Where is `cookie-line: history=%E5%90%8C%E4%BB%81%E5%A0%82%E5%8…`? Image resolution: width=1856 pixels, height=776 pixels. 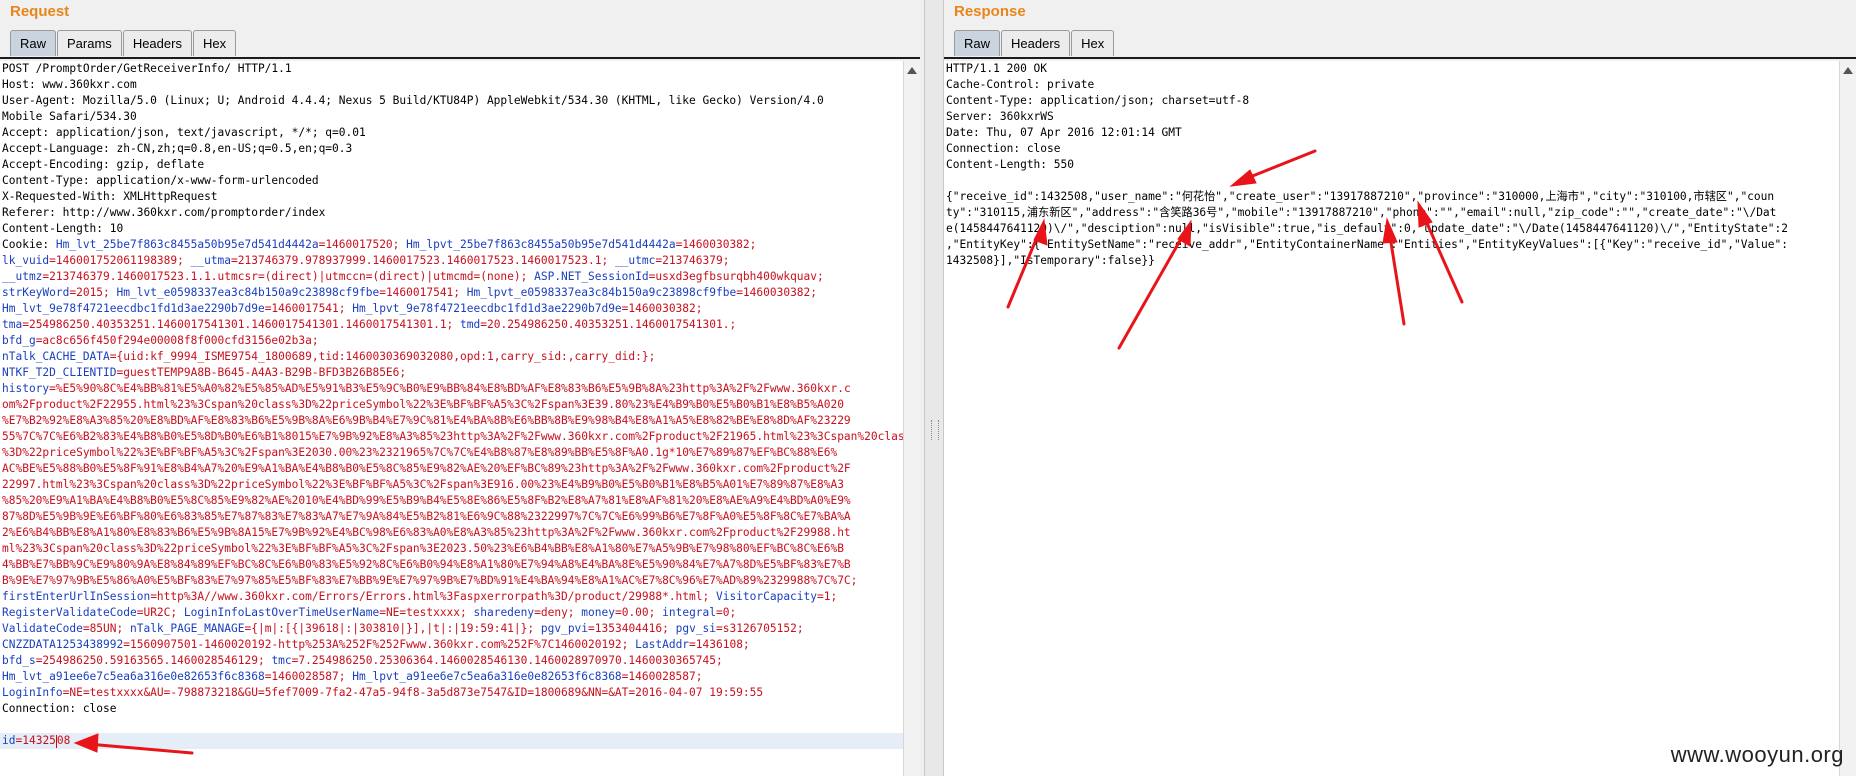 cookie-line: history=%E5%90%8C%E4%BB%81%E5%A0%82%E5%8… is located at coordinates (451, 389).